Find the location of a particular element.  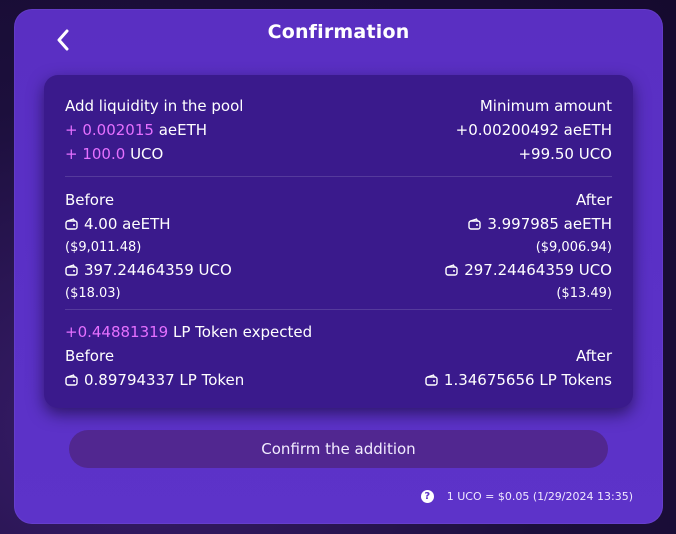

lp-before-value: 0.89794337 LP Token is located at coordinates (164, 380).